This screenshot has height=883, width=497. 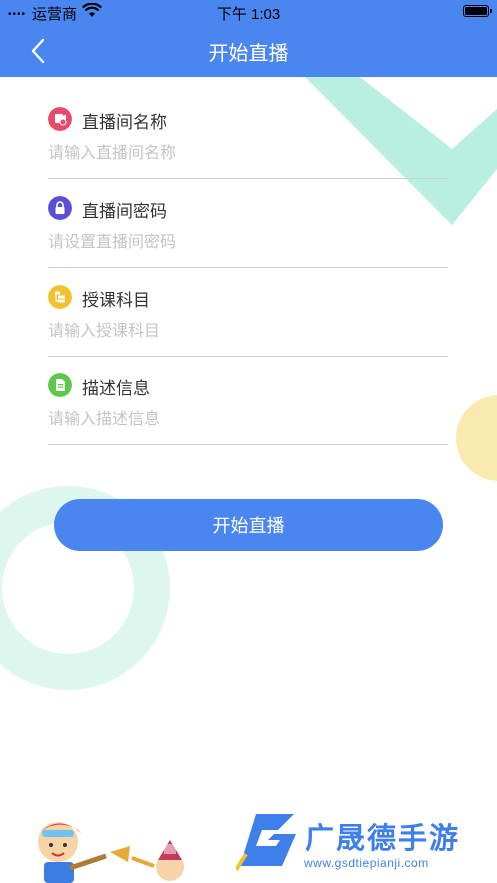 I want to click on status-bar: •••• 运营商 下午 1:03, so click(x=248, y=12).